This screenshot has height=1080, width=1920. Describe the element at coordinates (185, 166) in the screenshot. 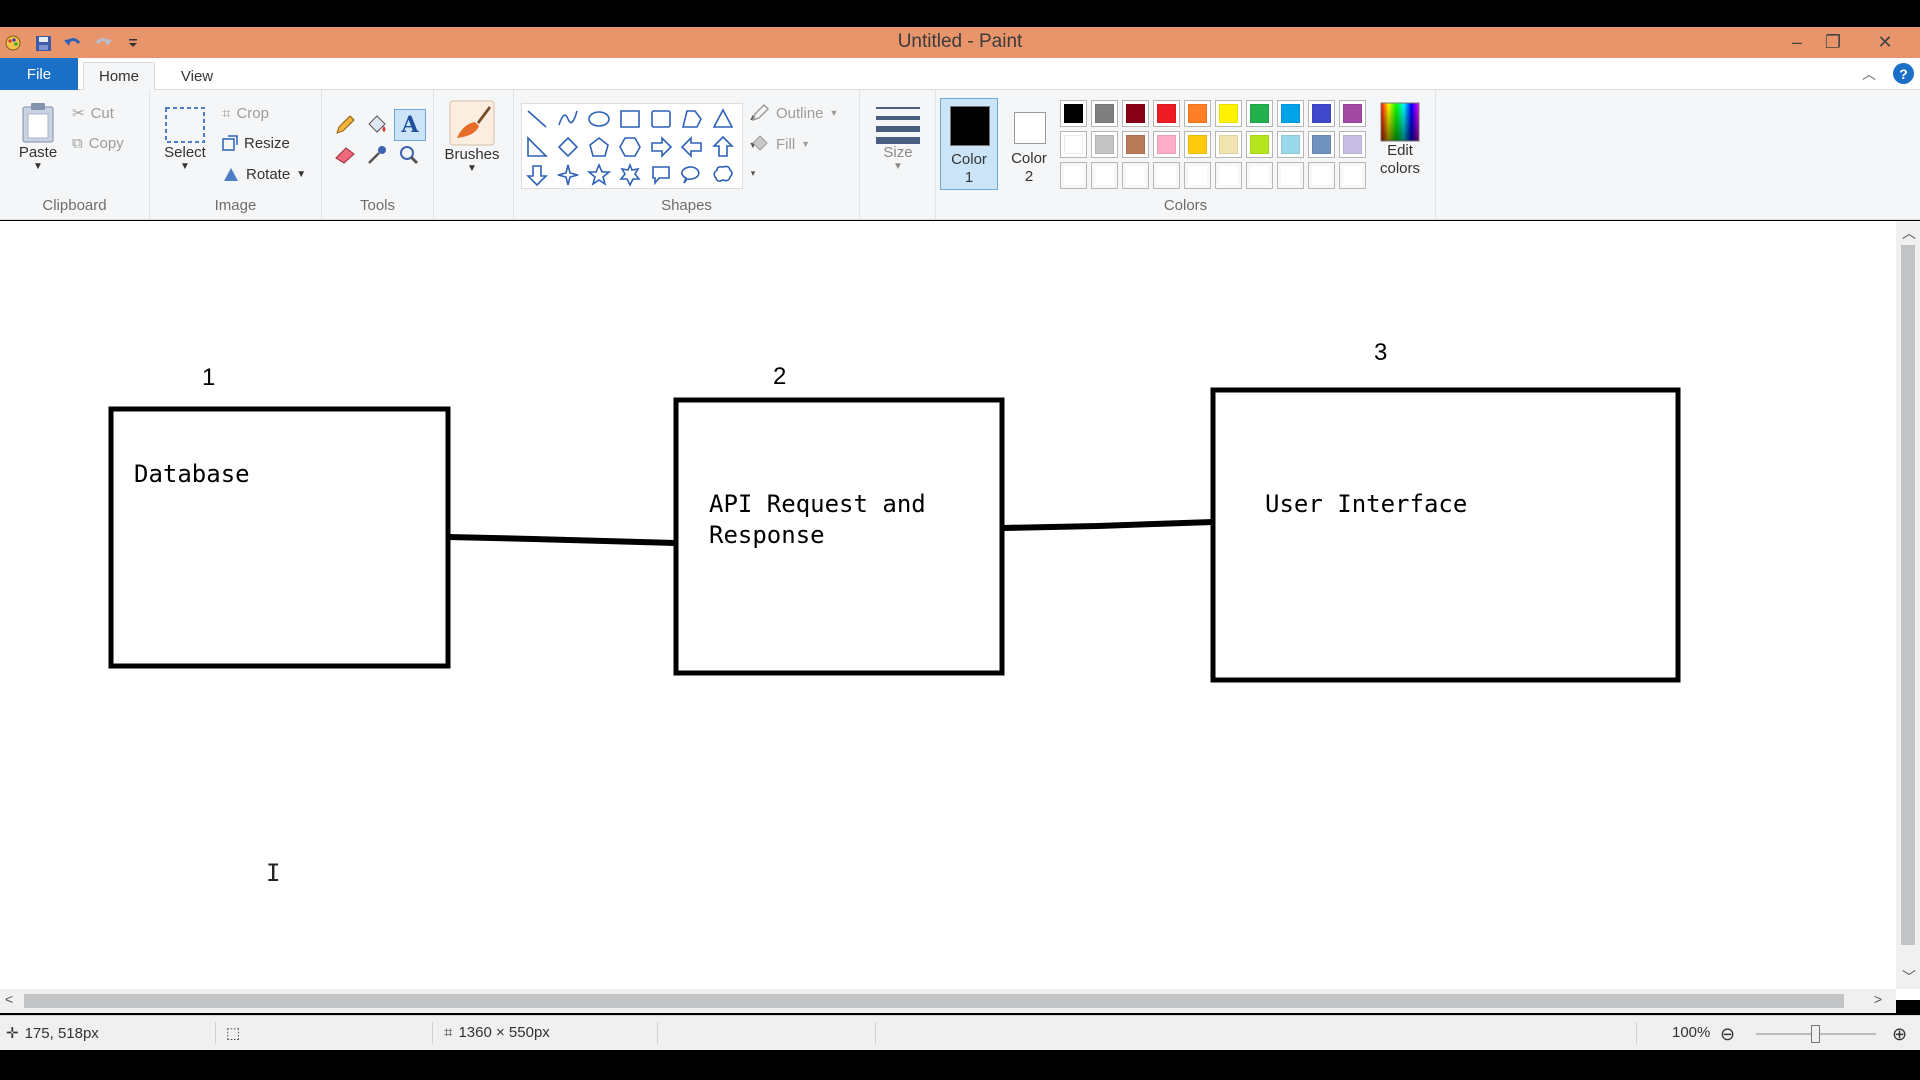

I see `chevron-down-icon: ▼` at that location.